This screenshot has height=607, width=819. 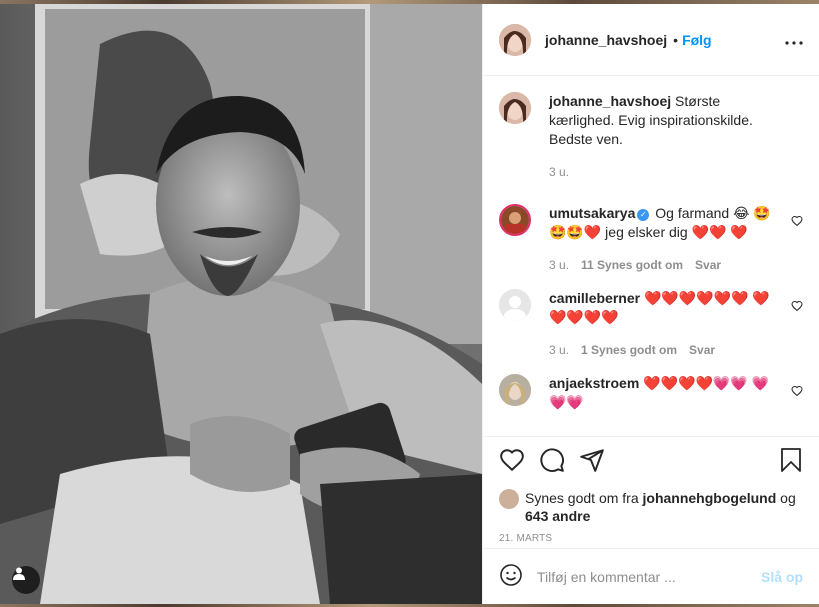 What do you see at coordinates (632, 265) in the screenshot?
I see `comment-likes: 11 Synes godt om` at bounding box center [632, 265].